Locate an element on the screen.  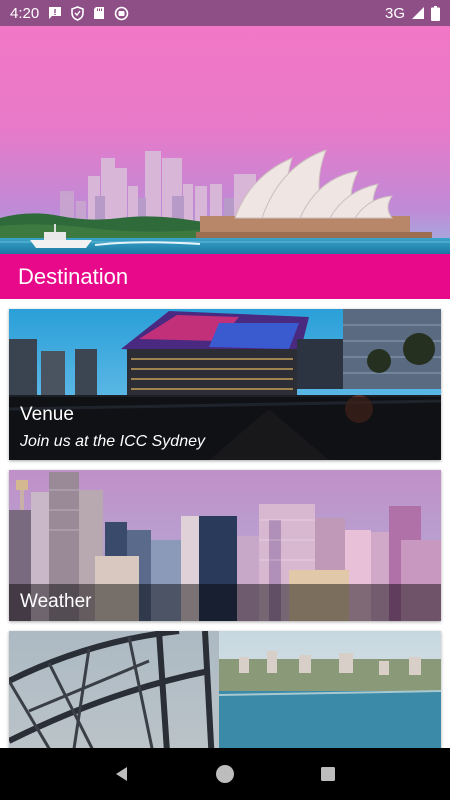
signal-icon is located at coordinates (418, 13).